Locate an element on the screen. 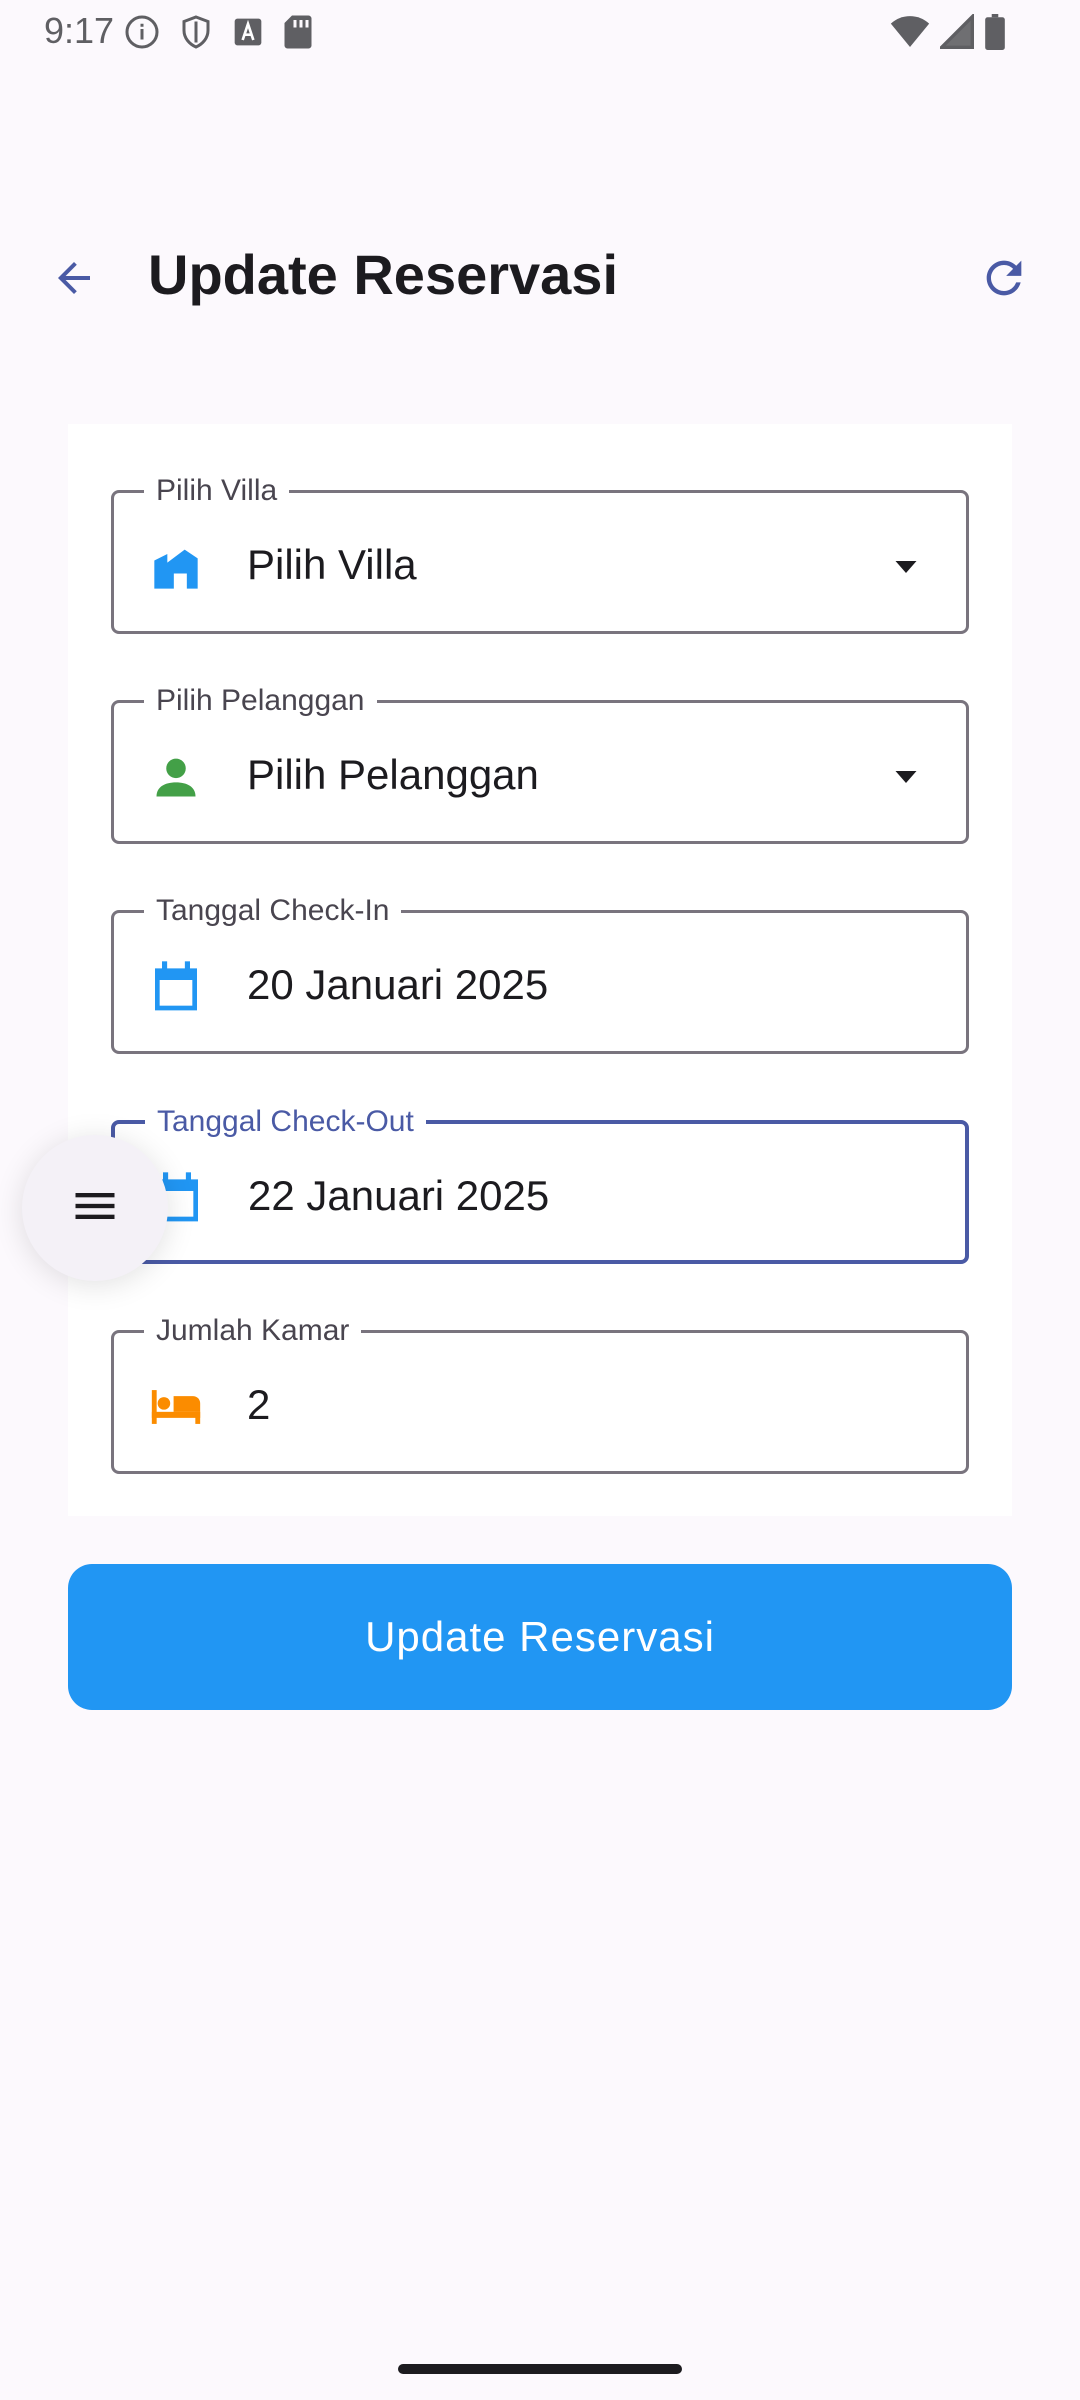 This screenshot has width=1080, height=2400. text-a-icon is located at coordinates (248, 34).